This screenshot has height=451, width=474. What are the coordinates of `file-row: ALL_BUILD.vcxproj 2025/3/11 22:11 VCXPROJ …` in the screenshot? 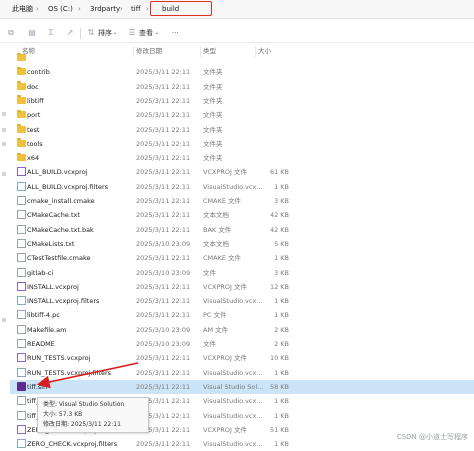 It's located at (242, 172).